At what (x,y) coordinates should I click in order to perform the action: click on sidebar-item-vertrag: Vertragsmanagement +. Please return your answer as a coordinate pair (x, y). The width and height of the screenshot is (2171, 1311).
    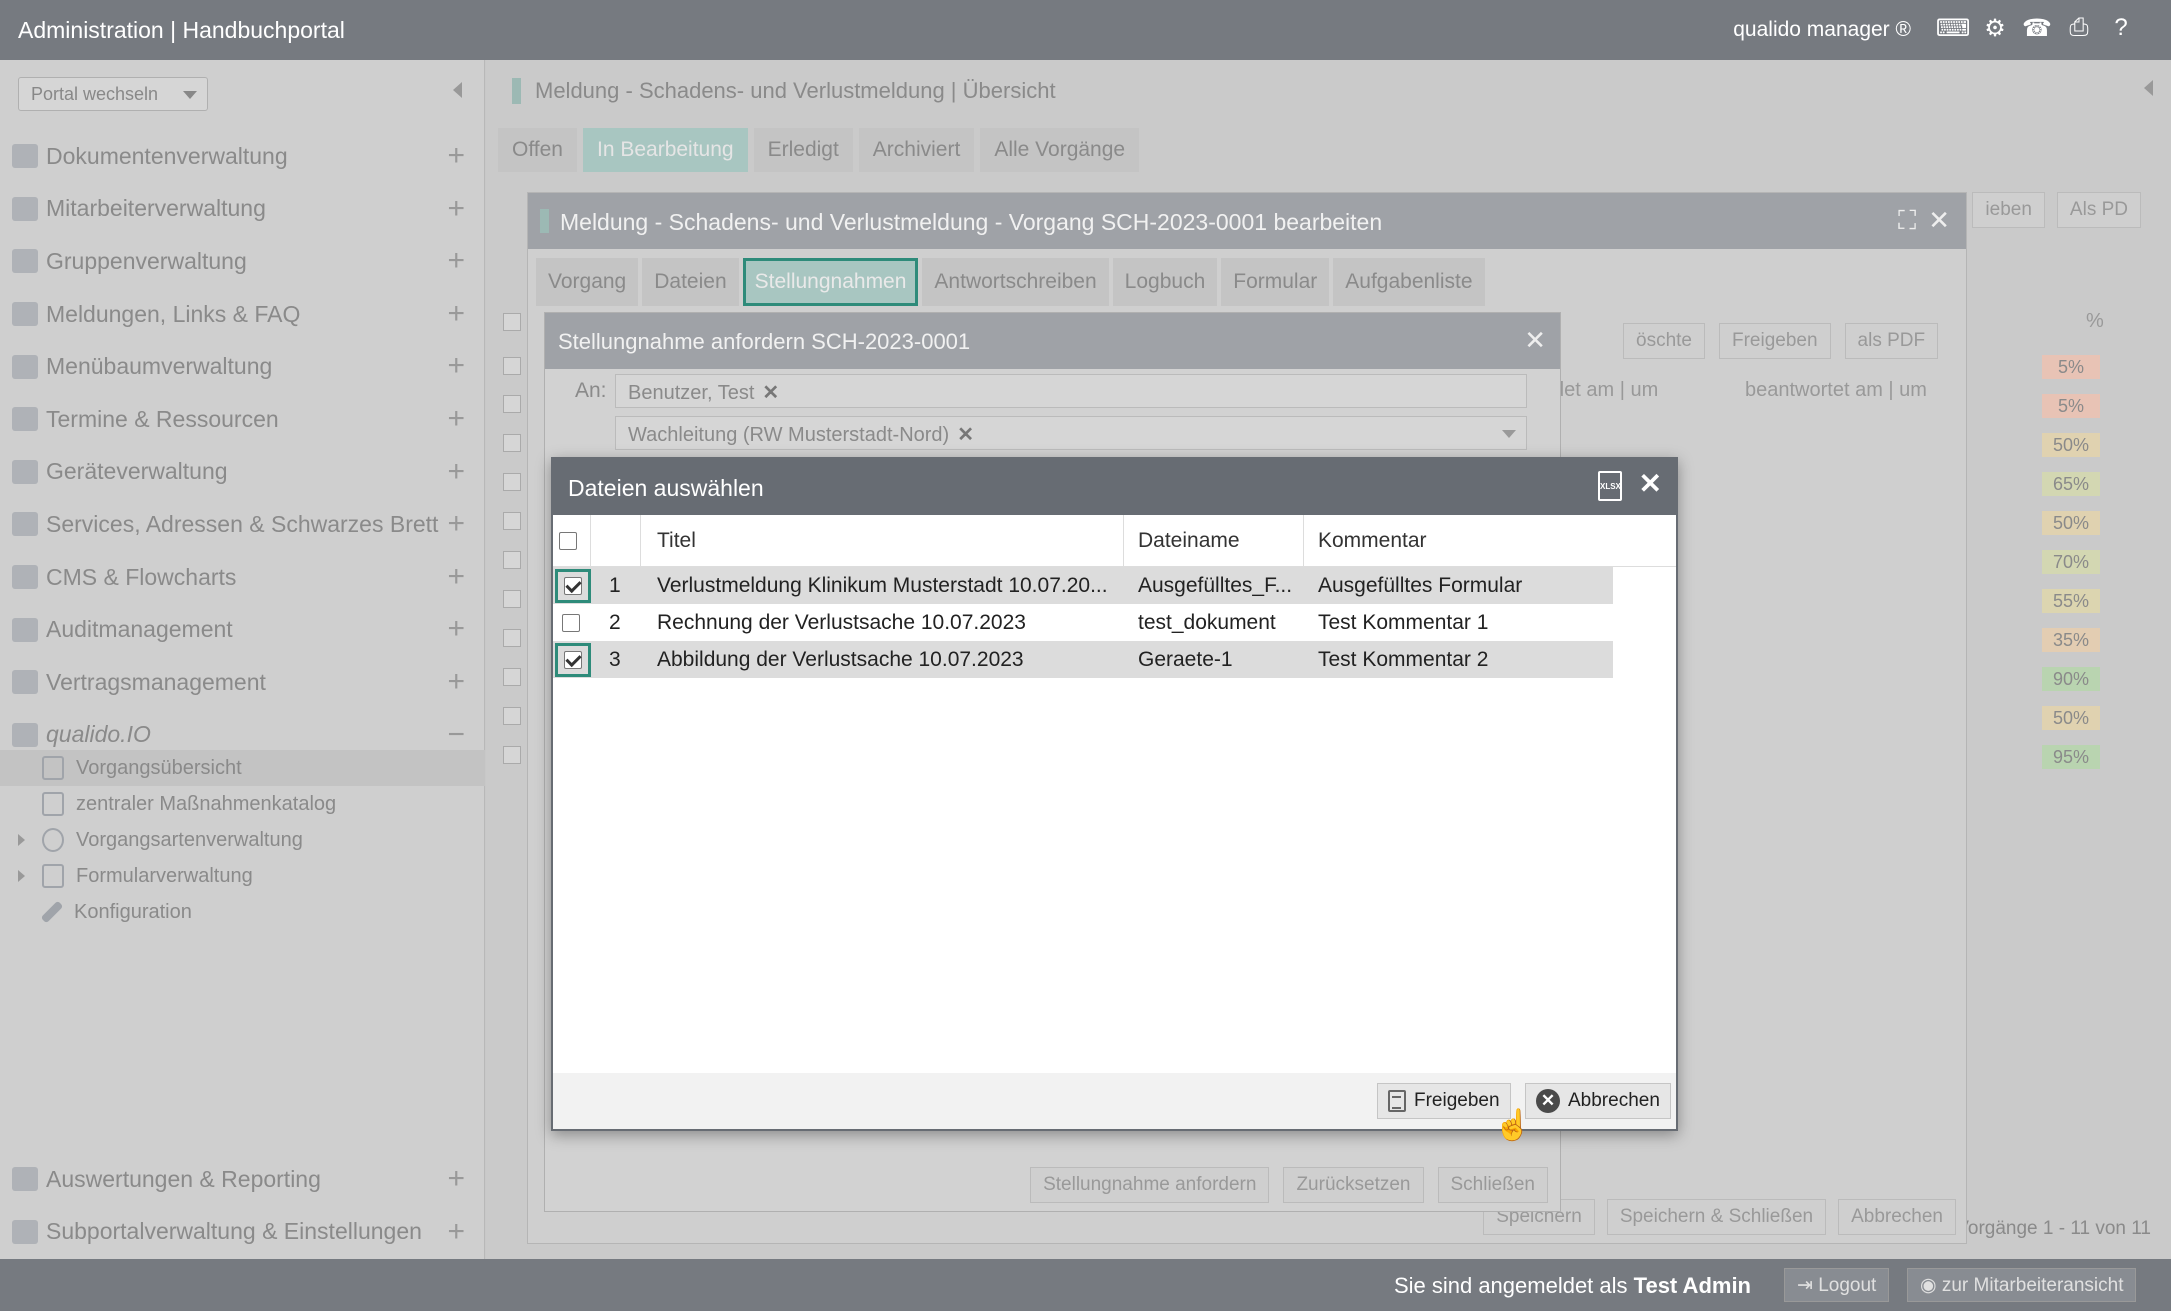
    Looking at the image, I should click on (242, 682).